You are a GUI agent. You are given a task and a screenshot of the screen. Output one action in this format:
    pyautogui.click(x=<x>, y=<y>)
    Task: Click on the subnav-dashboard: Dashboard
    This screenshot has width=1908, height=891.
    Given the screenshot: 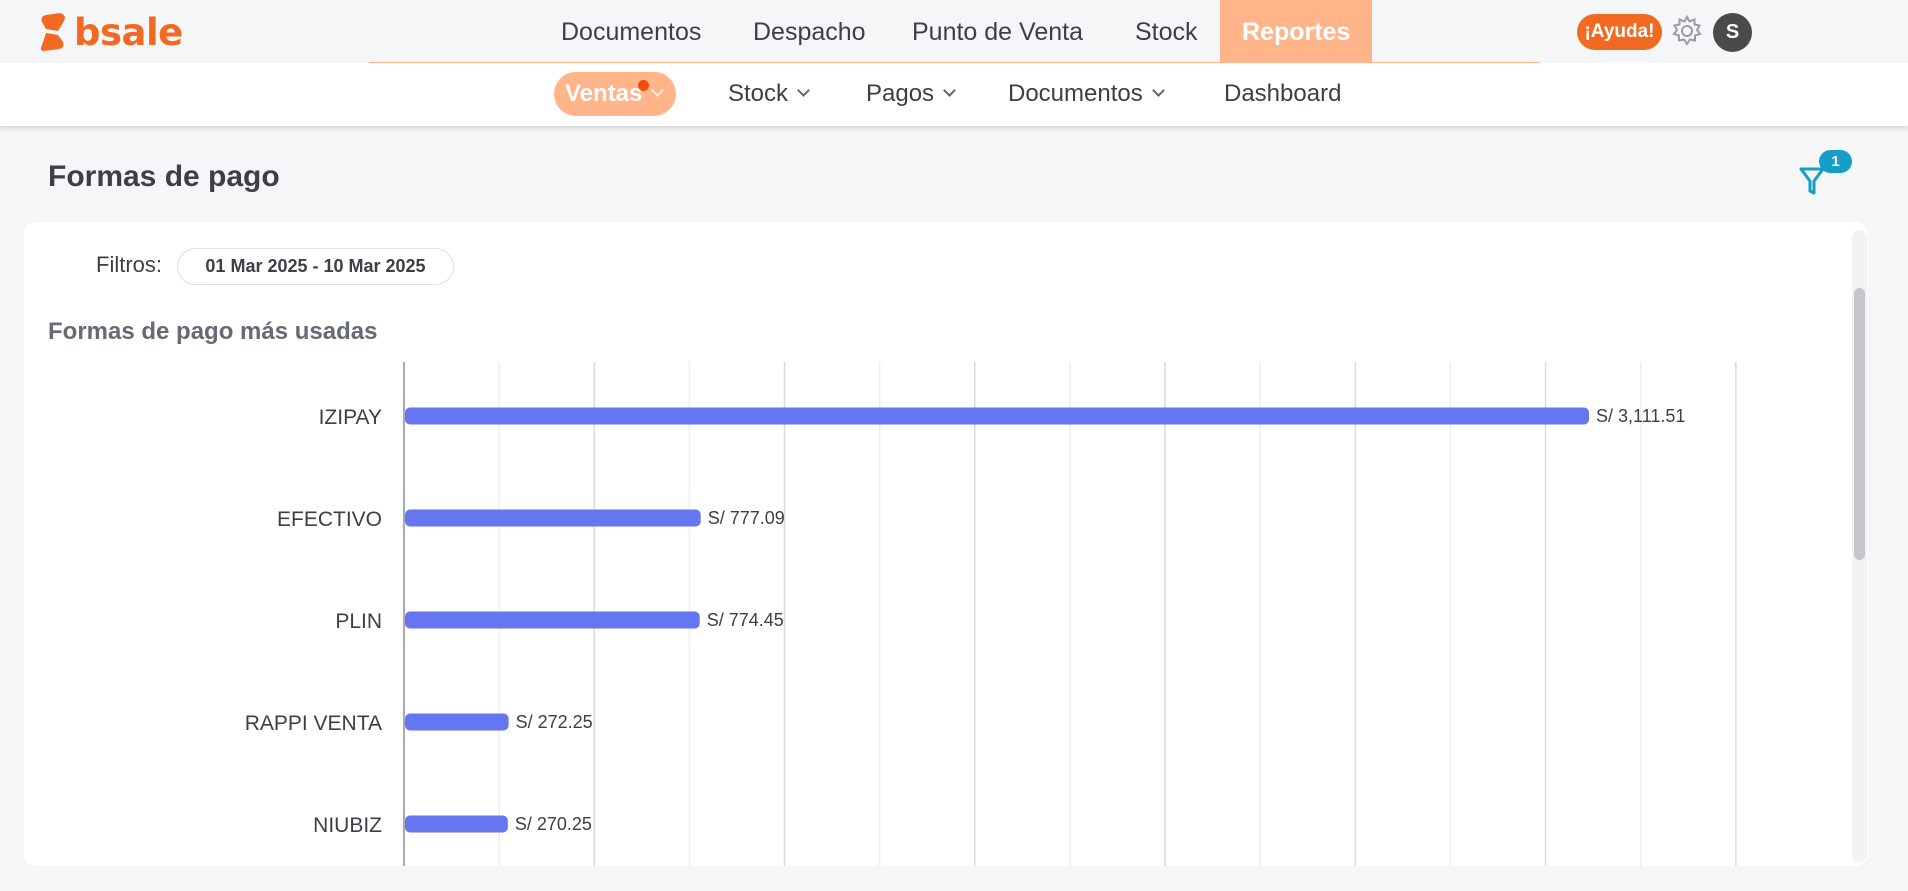 What is the action you would take?
    pyautogui.click(x=1282, y=94)
    